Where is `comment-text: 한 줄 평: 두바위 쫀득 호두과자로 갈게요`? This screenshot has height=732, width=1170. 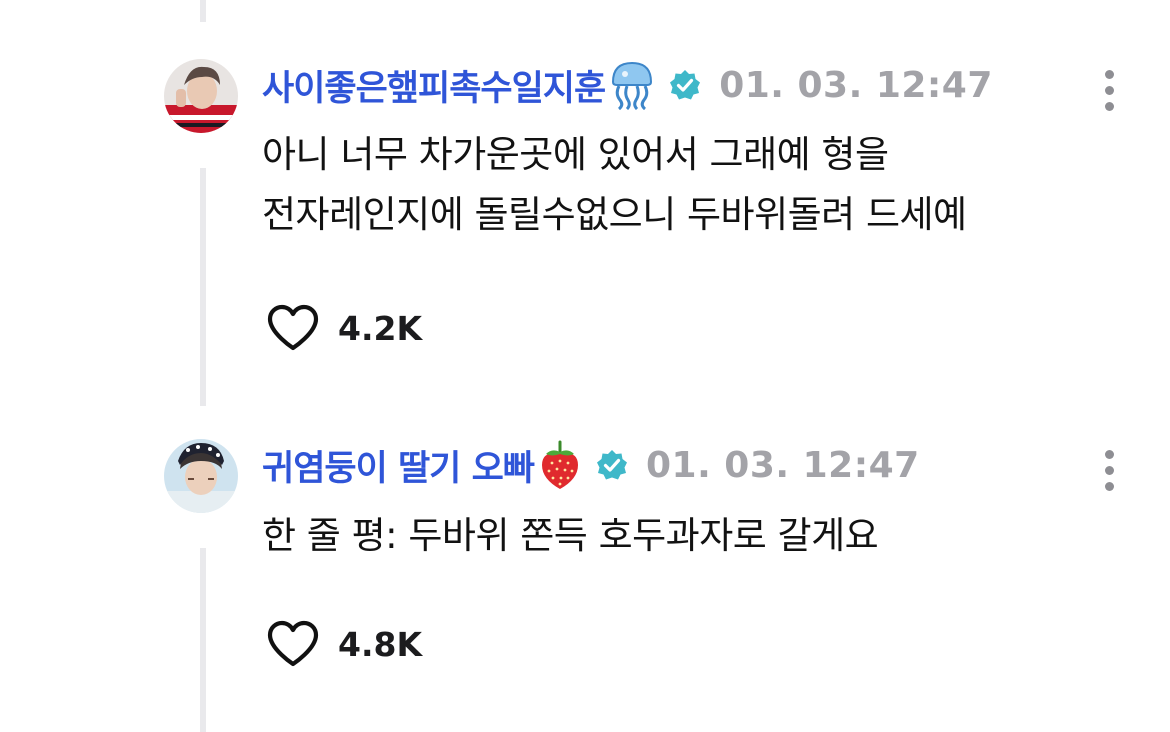
comment-text: 한 줄 평: 두바위 쫀득 호두과자로 갈게요 is located at coordinates (570, 536).